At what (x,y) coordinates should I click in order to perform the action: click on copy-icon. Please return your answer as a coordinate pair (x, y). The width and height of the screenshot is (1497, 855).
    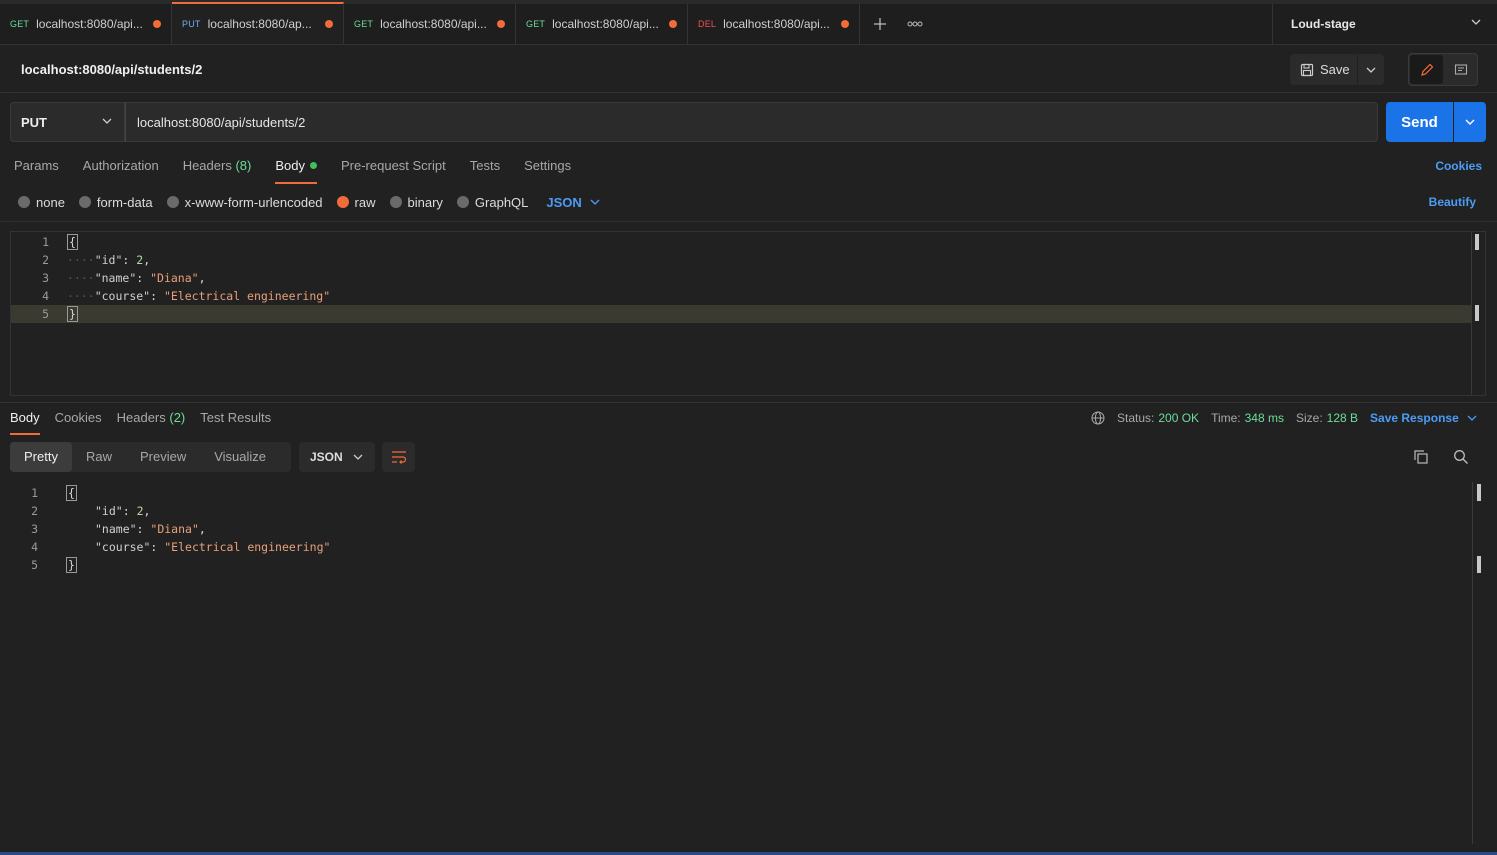
    Looking at the image, I should click on (1421, 457).